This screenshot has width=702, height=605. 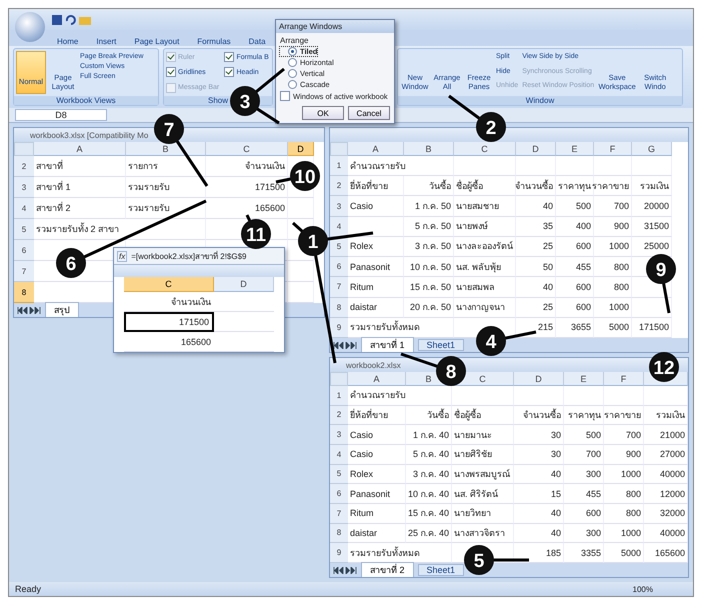 I want to click on sheet-tab: สาขาที่ 2, so click(x=387, y=569).